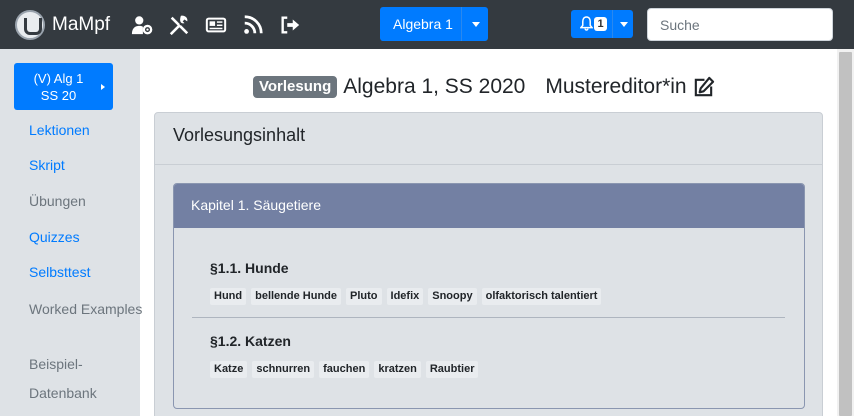 The height and width of the screenshot is (416, 854). I want to click on sidebar-item-label: Datenbank, so click(63, 393).